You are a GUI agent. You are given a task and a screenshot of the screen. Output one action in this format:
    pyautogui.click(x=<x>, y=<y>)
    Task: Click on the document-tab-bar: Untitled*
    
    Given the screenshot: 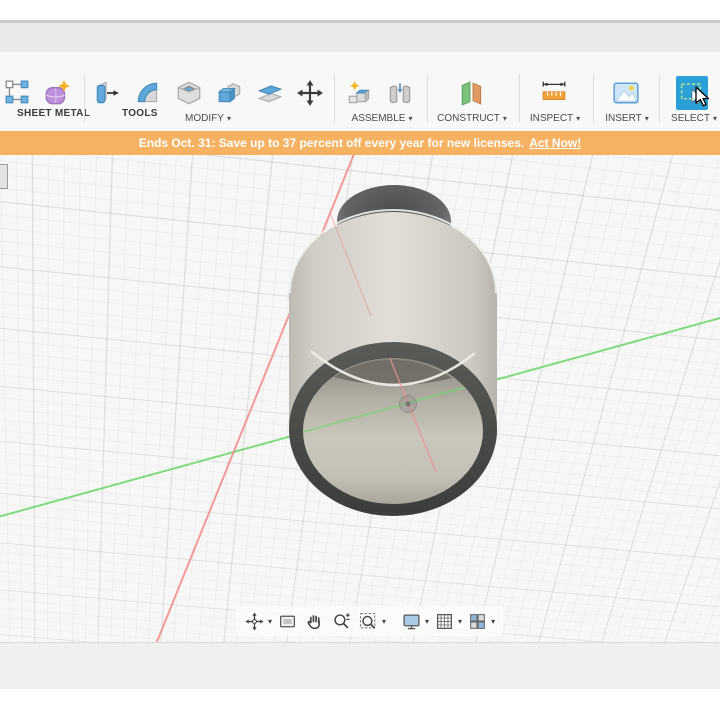 What is the action you would take?
    pyautogui.click(x=360, y=45)
    